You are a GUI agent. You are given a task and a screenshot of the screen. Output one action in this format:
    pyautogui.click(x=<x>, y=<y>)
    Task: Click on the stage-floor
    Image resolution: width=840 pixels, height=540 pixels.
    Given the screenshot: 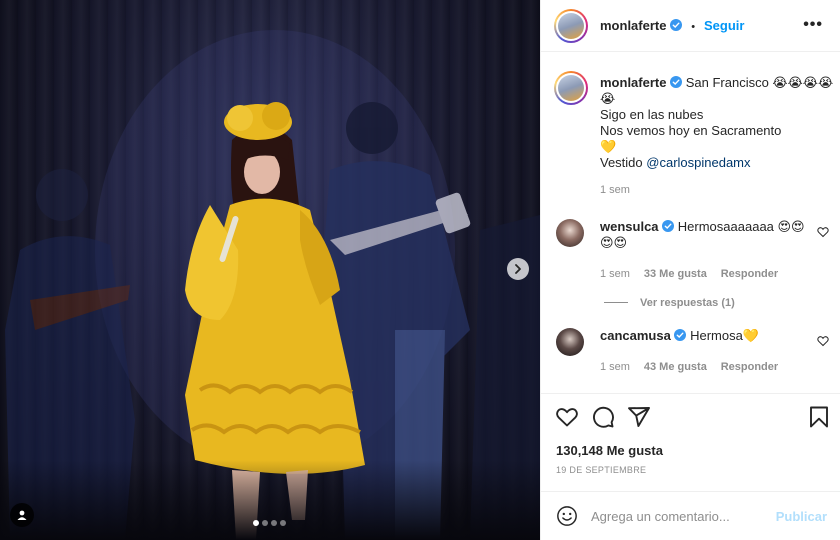 What is the action you would take?
    pyautogui.click(x=270, y=500)
    